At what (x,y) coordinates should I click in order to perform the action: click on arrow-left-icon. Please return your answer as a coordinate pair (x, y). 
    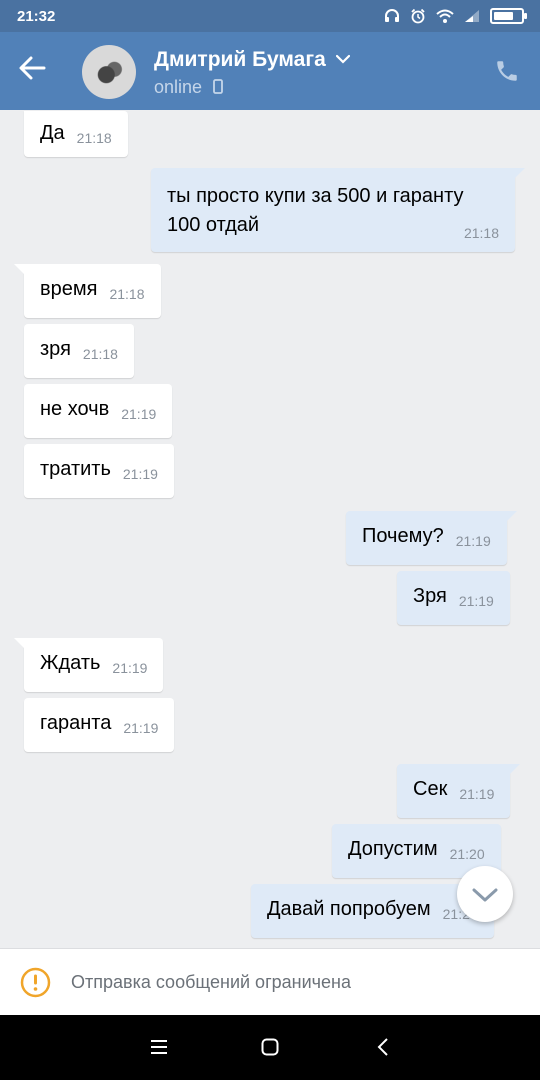
    Looking at the image, I should click on (32, 68).